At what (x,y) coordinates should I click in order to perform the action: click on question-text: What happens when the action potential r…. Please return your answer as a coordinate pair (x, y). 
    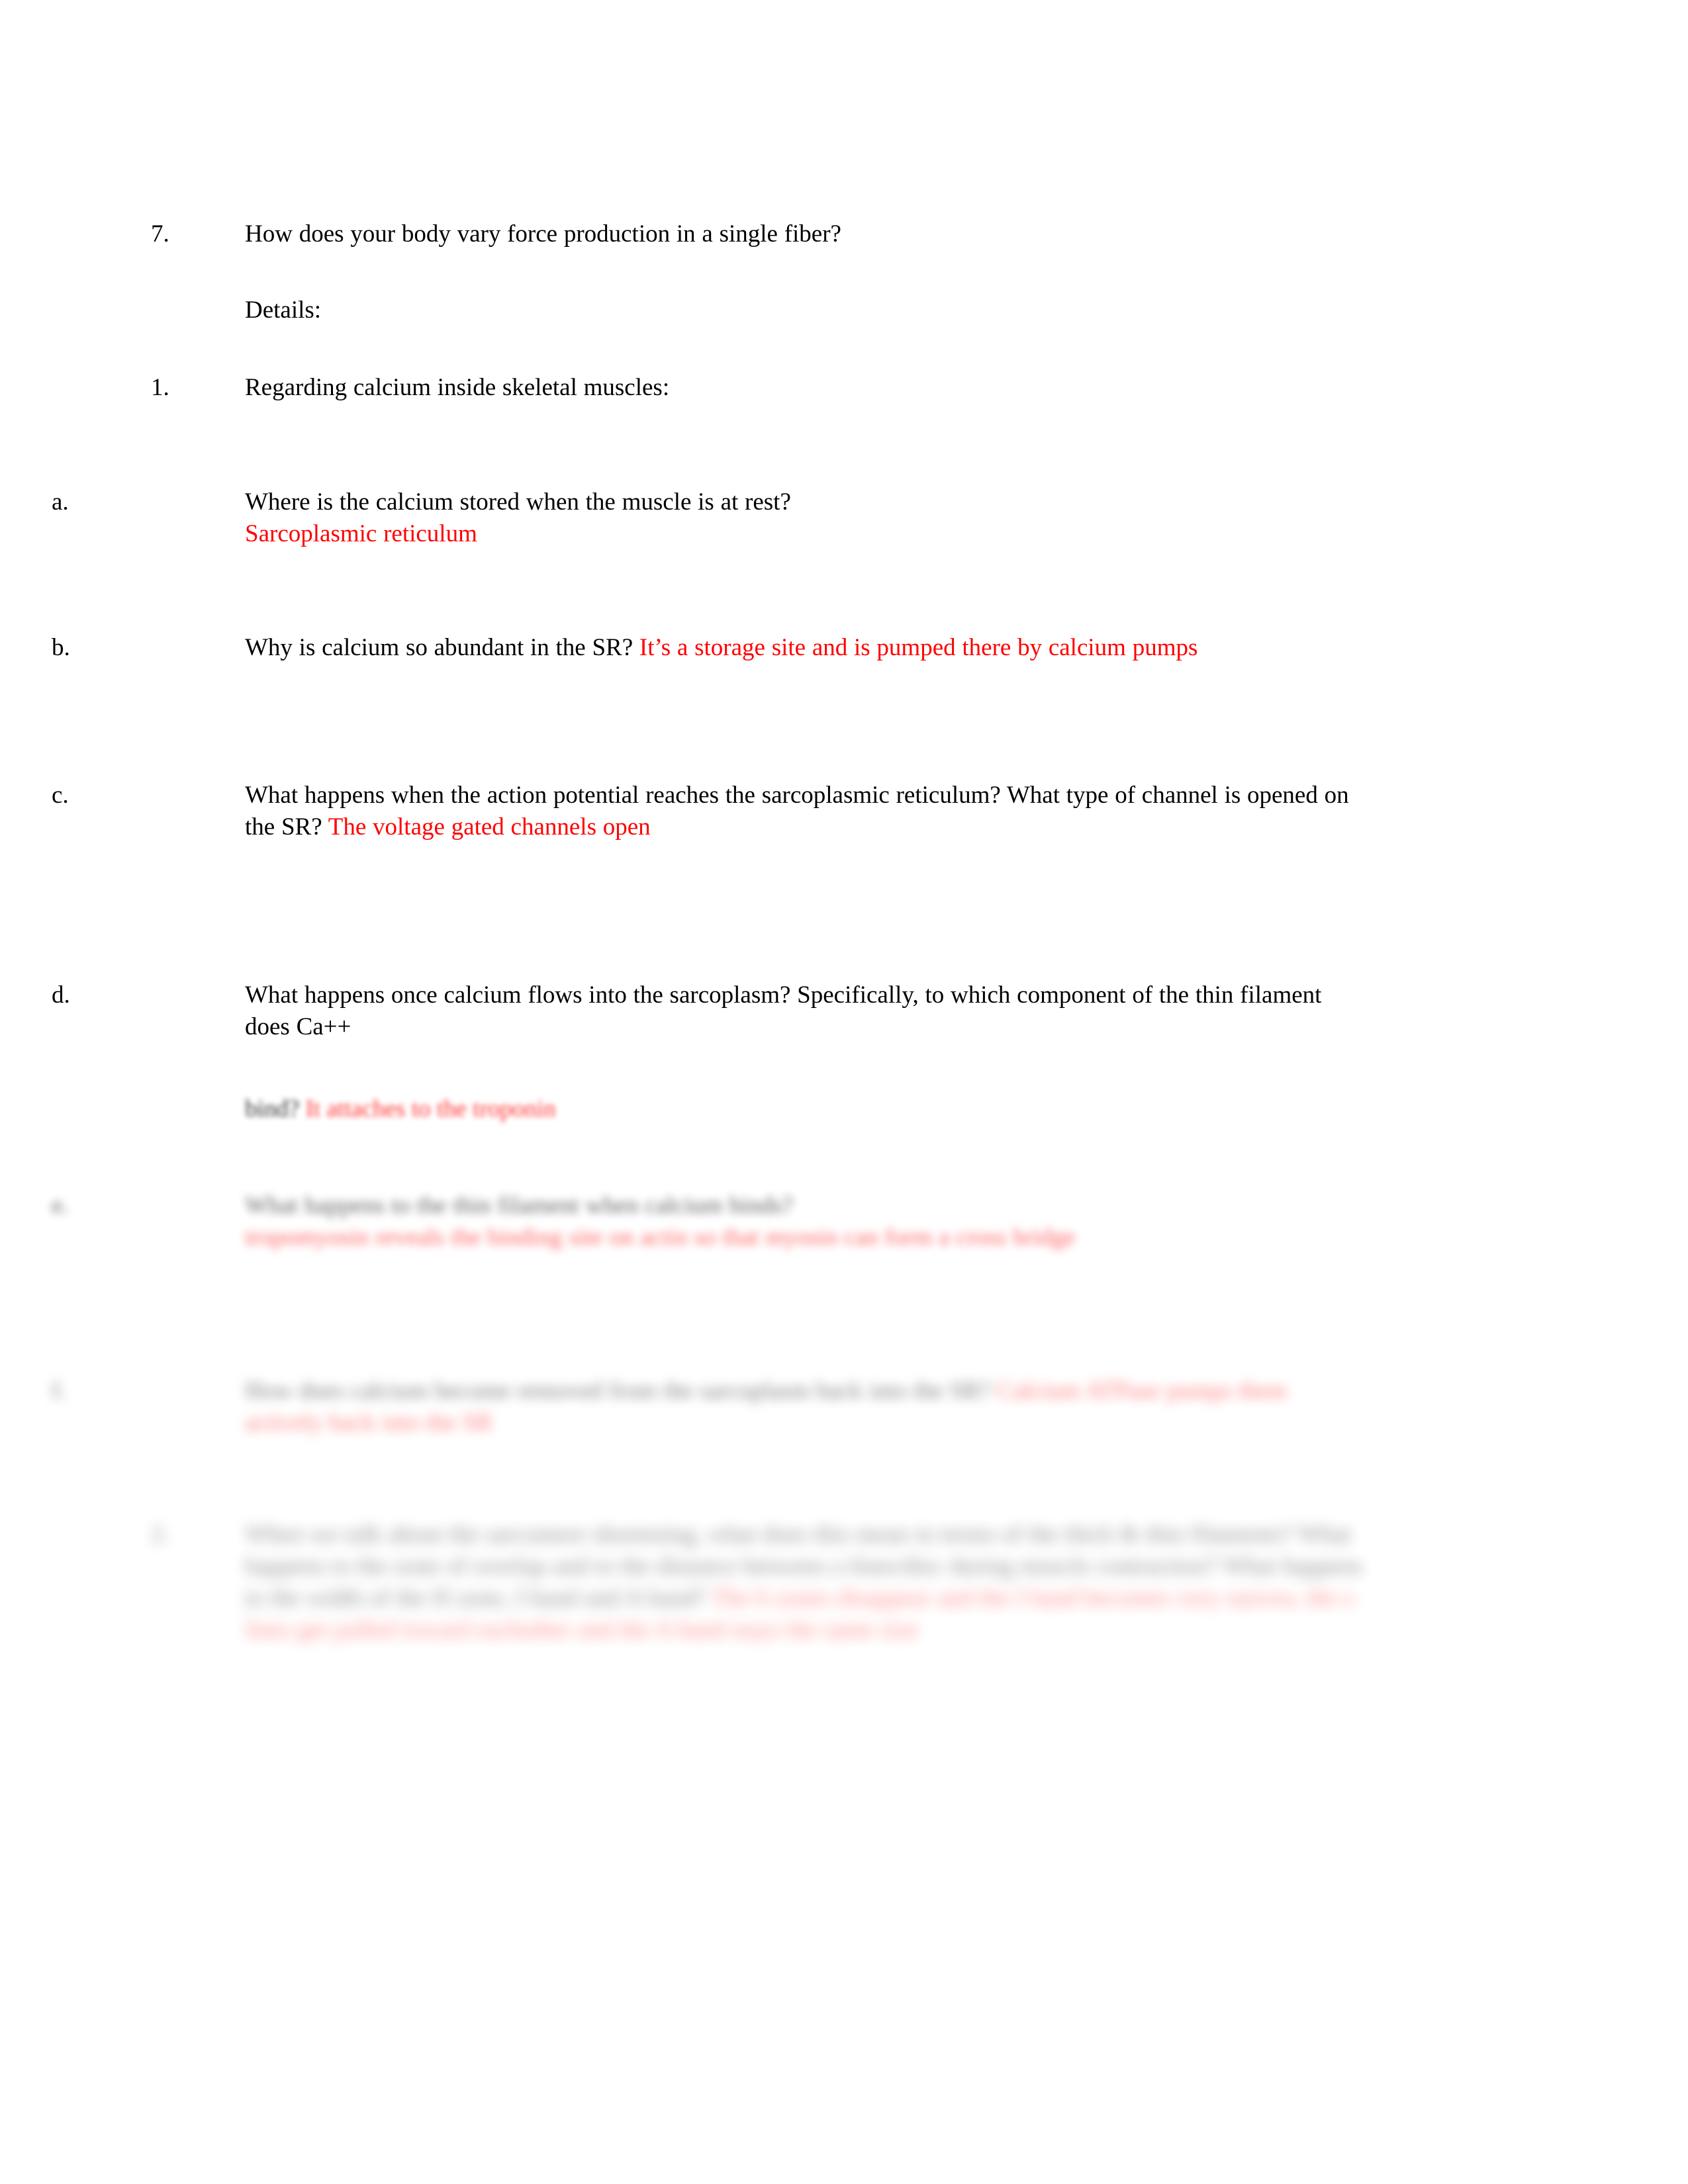
    Looking at the image, I should click on (807, 812).